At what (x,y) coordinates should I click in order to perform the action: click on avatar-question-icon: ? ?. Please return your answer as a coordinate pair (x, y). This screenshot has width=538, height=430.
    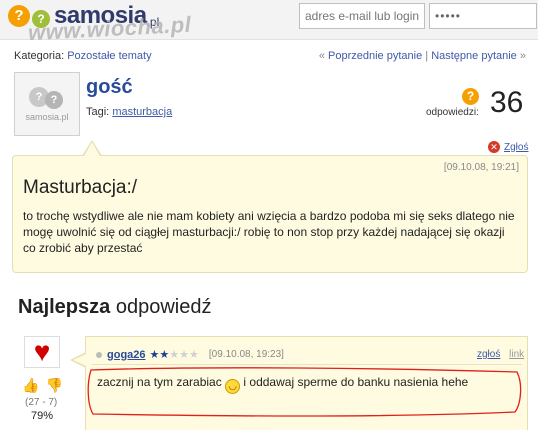
    Looking at the image, I should click on (47, 97).